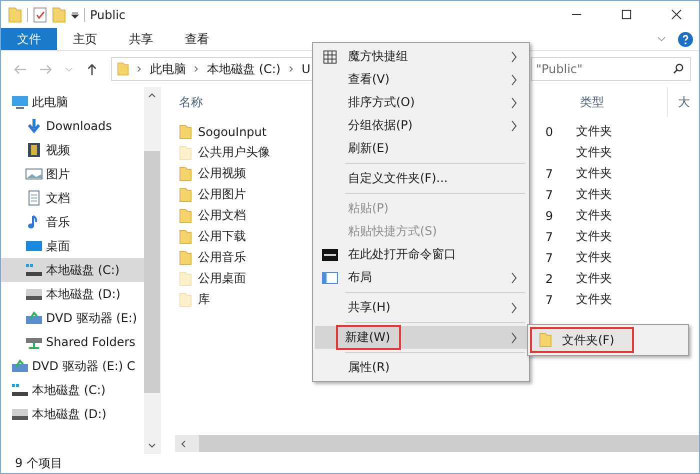 The height and width of the screenshot is (474, 700). I want to click on window-title: Public, so click(108, 15).